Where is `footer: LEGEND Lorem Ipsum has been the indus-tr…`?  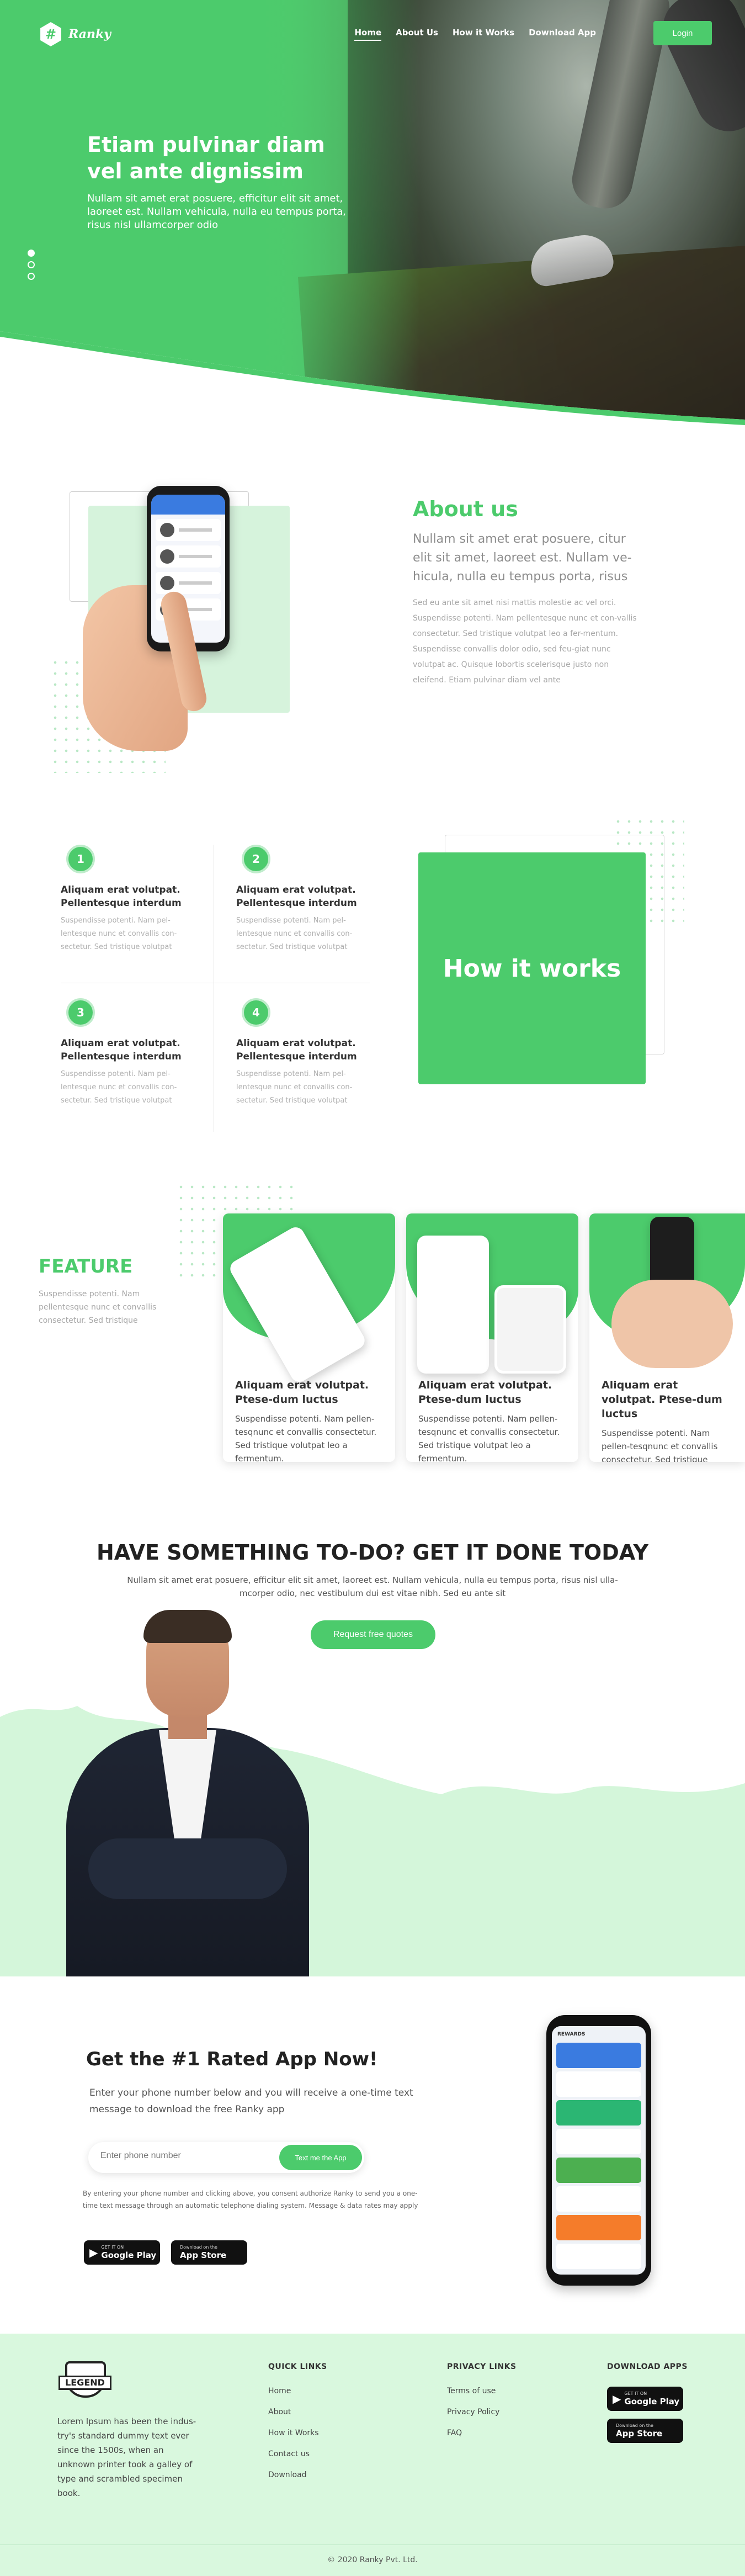
footer: LEGEND Lorem Ipsum has been the indus-tr… is located at coordinates (372, 2455).